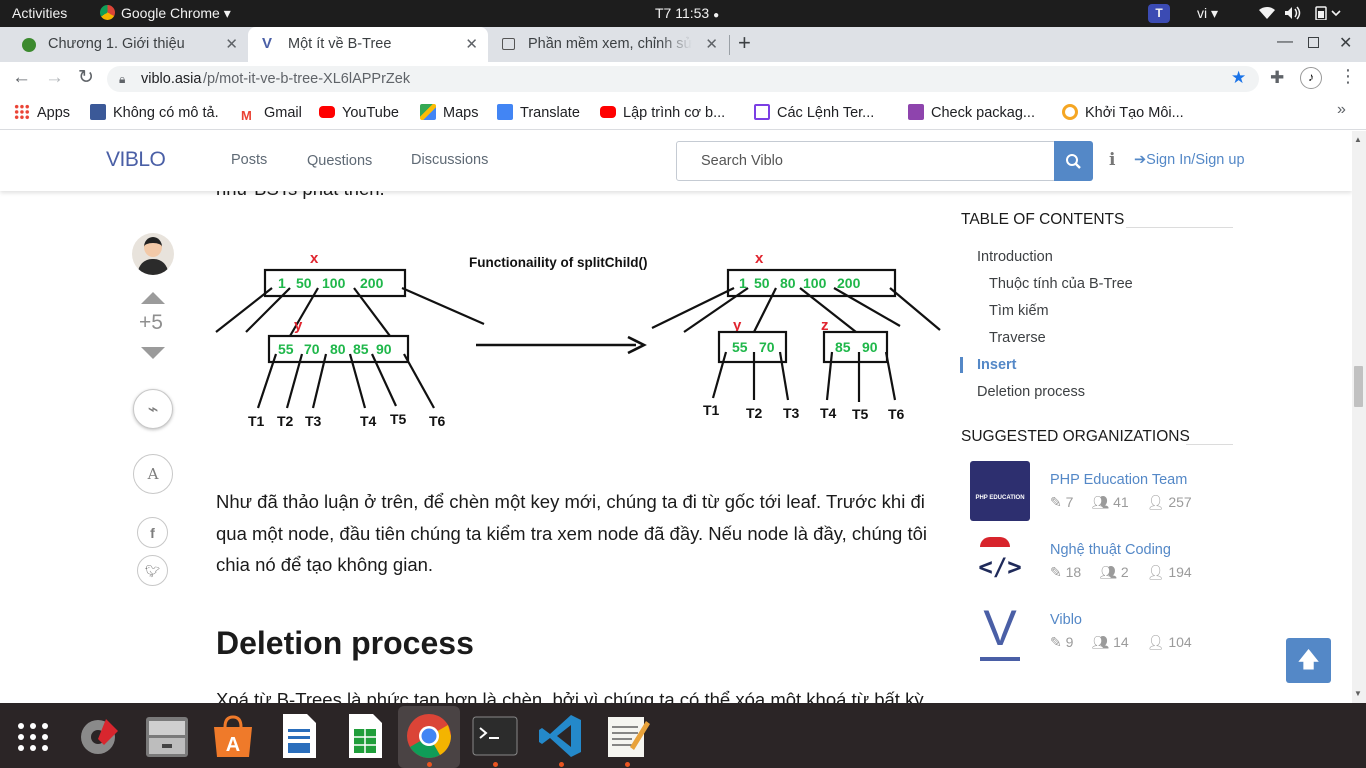 The height and width of the screenshot is (768, 1366). What do you see at coordinates (754, 413) in the screenshot?
I see `leaf: T2` at bounding box center [754, 413].